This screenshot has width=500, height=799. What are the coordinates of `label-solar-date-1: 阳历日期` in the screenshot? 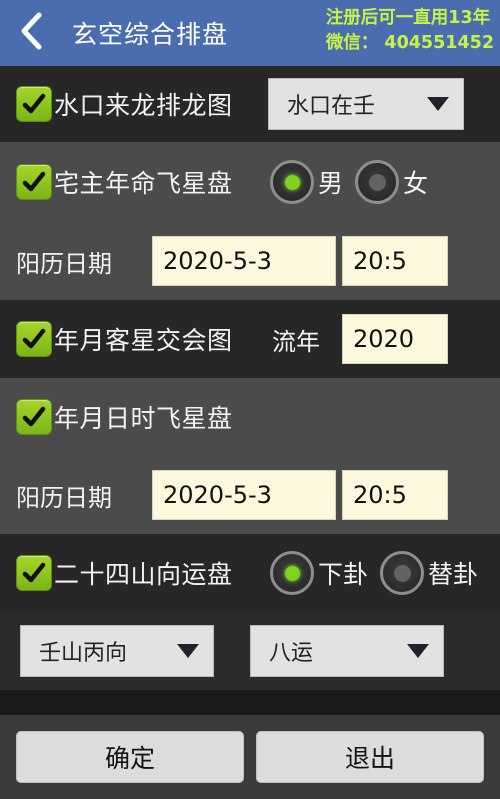 It's located at (64, 263).